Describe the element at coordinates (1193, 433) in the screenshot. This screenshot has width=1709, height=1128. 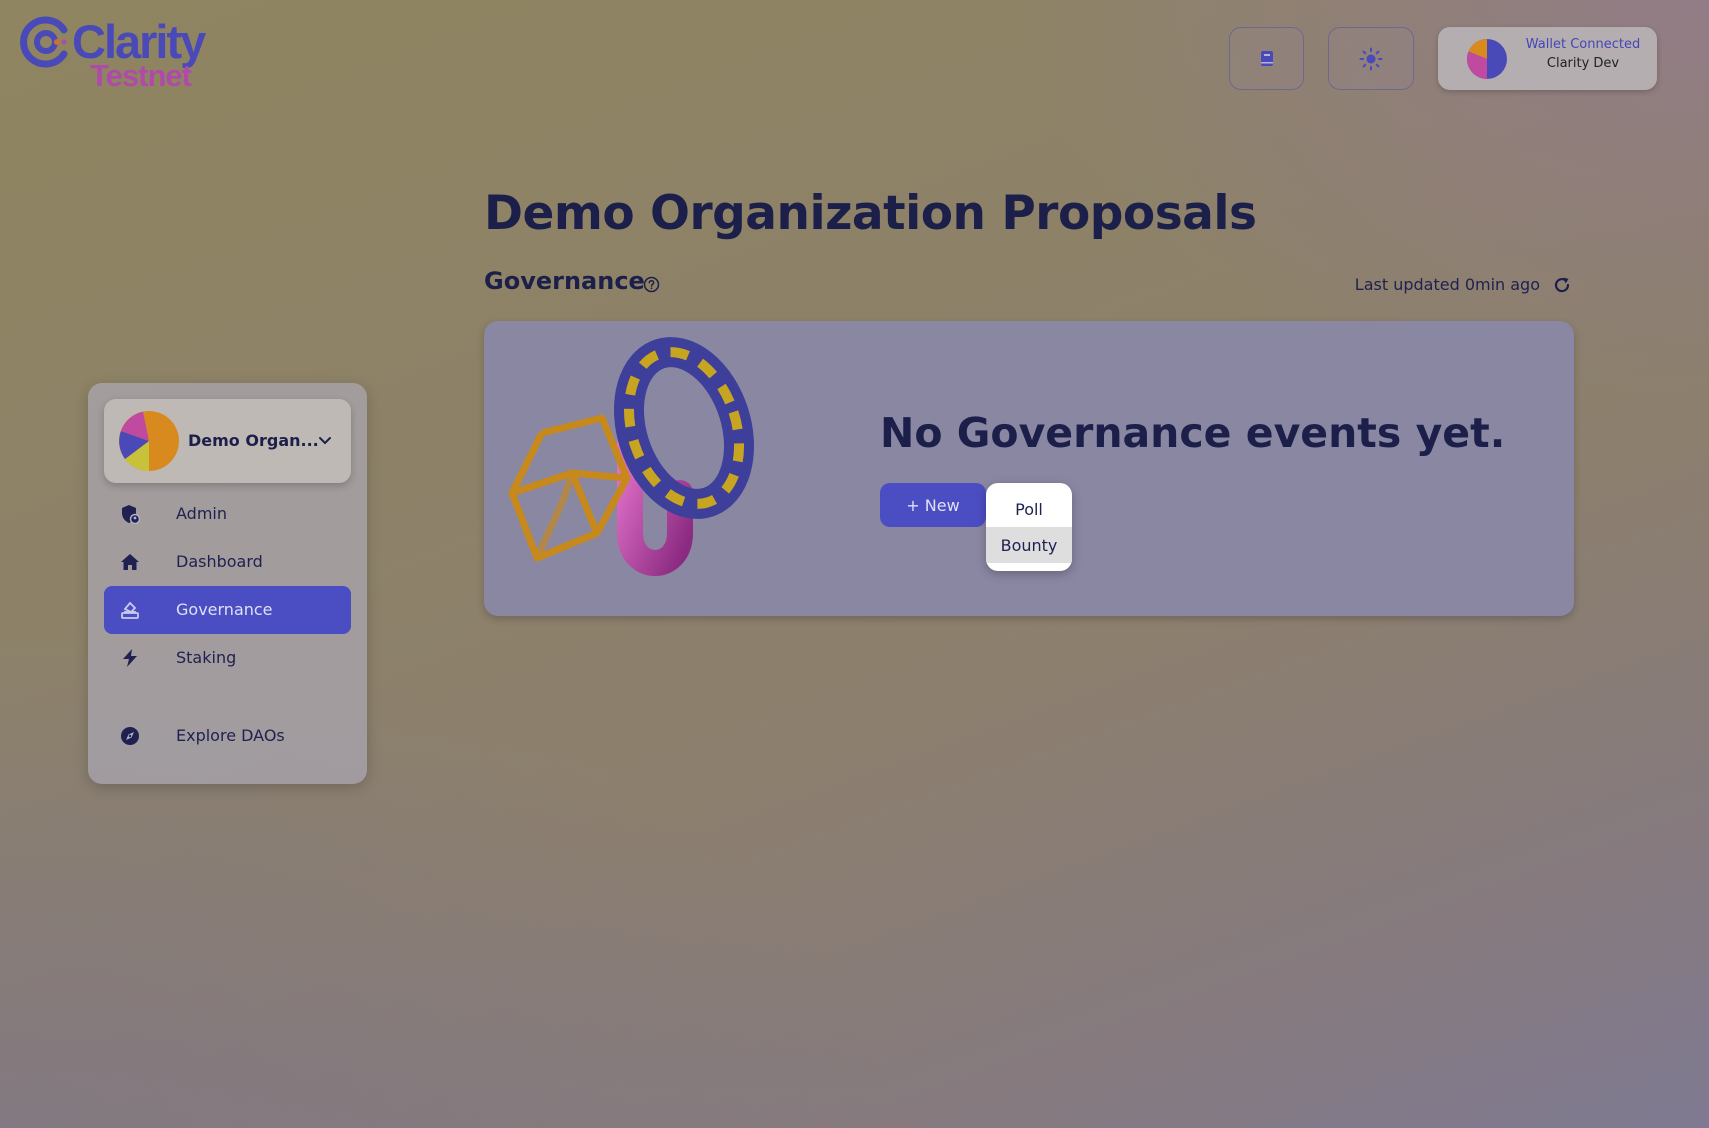
I see `empty-state-message: No Governance events yet.` at that location.